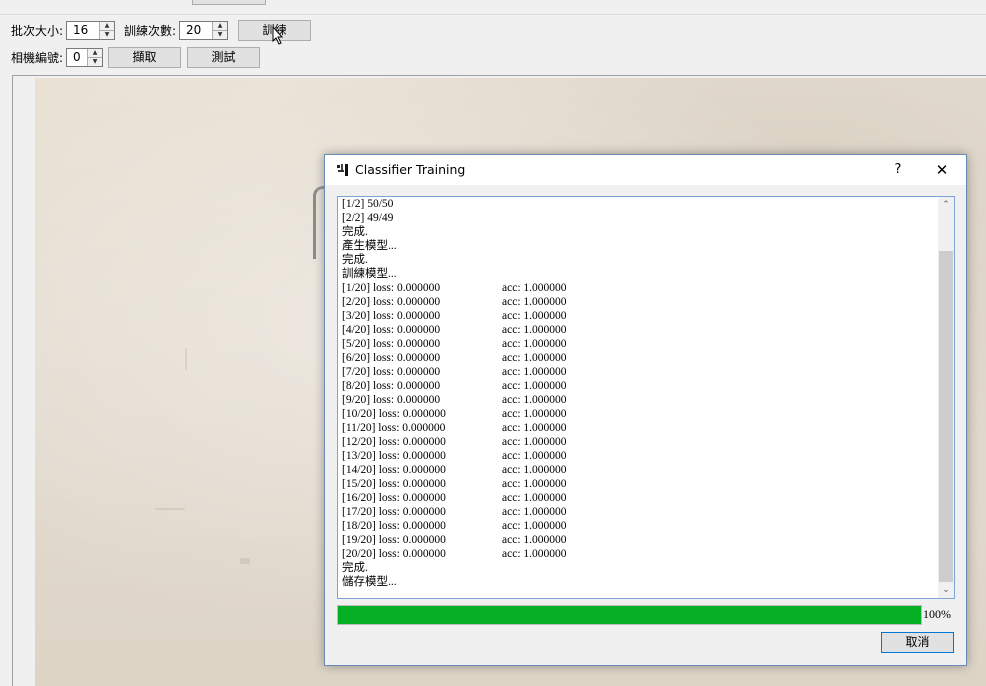  What do you see at coordinates (144, 57) in the screenshot?
I see `capture-button: 擷取` at bounding box center [144, 57].